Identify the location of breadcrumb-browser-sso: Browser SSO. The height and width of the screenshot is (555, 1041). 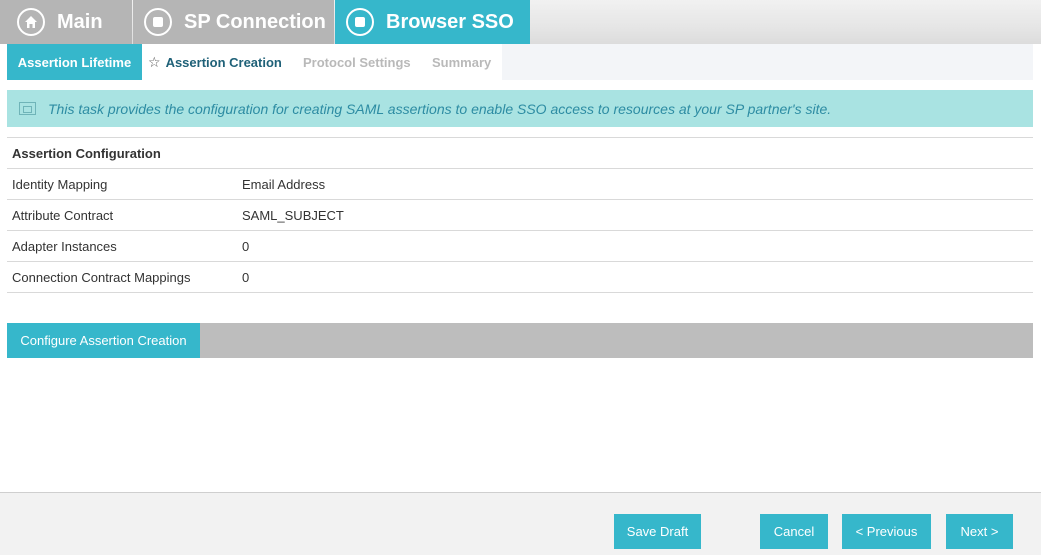
(432, 22).